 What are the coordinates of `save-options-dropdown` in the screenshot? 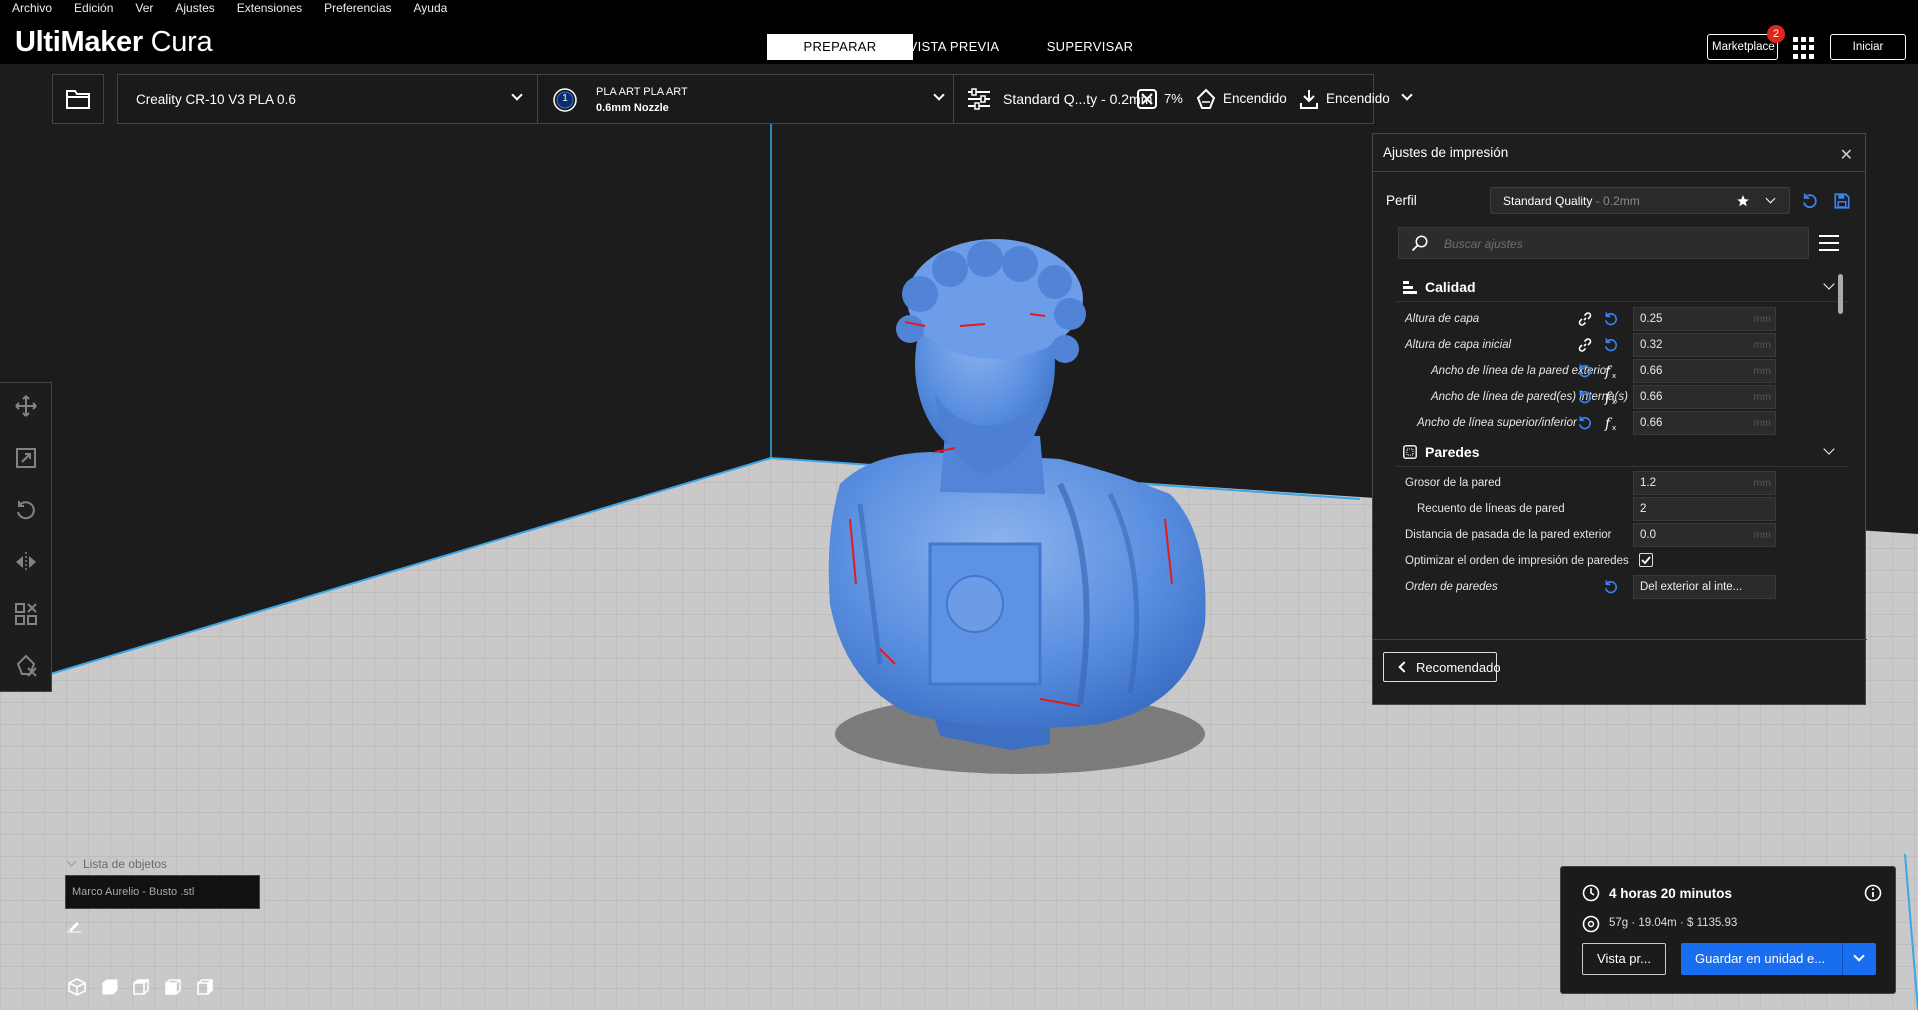 It's located at (1859, 959).